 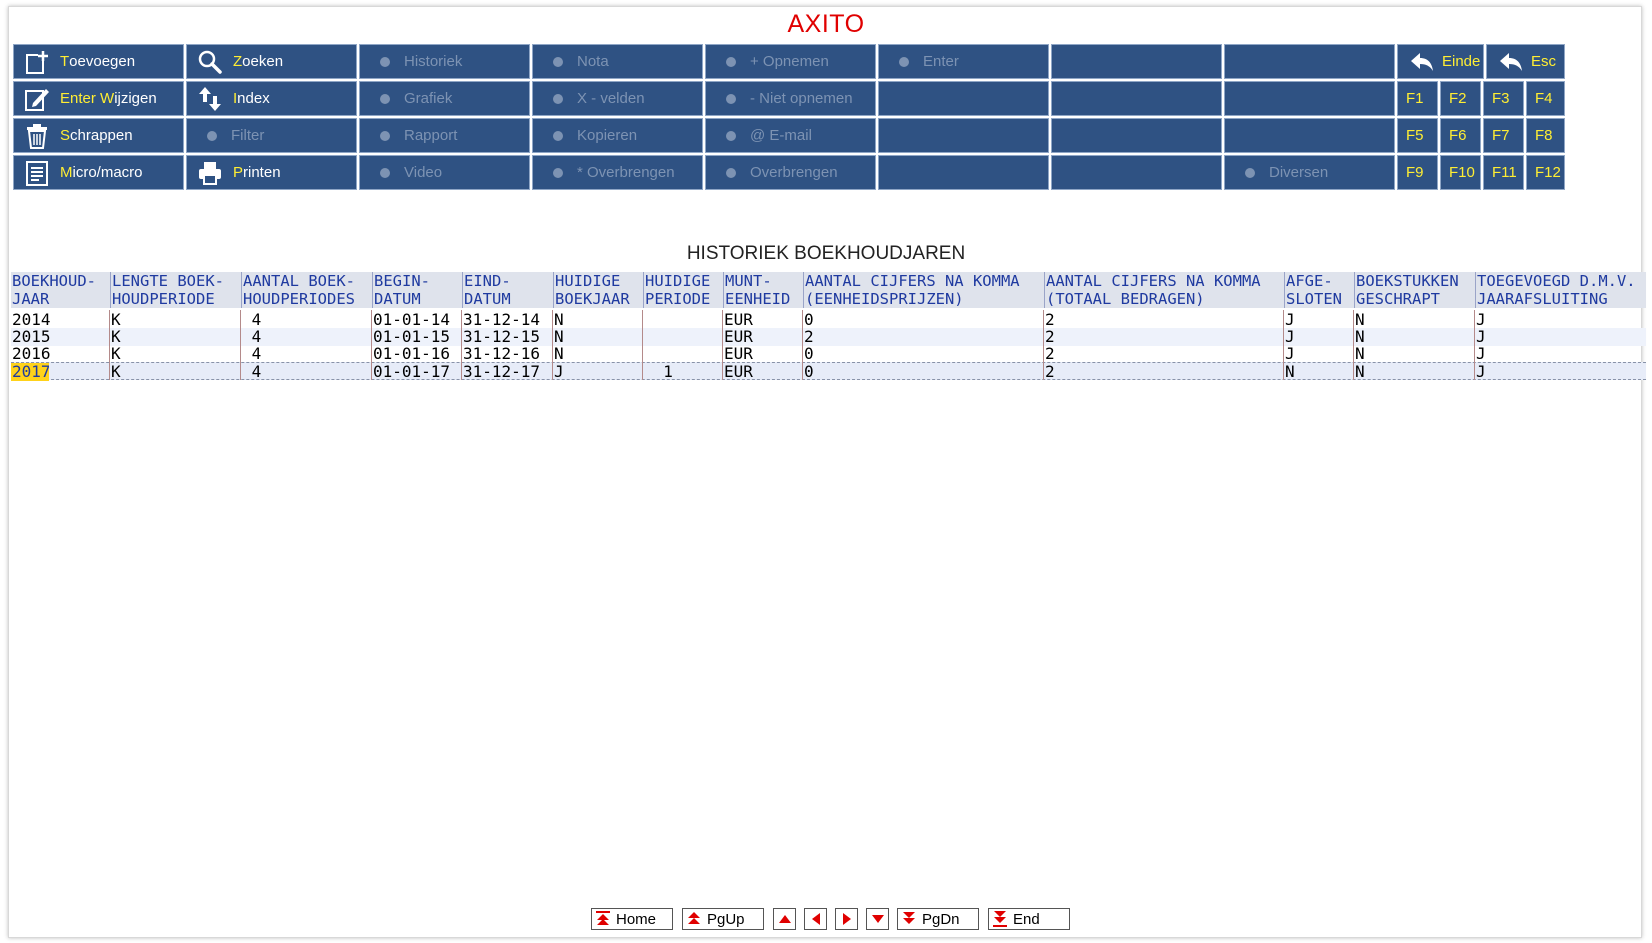 What do you see at coordinates (877, 919) in the screenshot?
I see `down-button` at bounding box center [877, 919].